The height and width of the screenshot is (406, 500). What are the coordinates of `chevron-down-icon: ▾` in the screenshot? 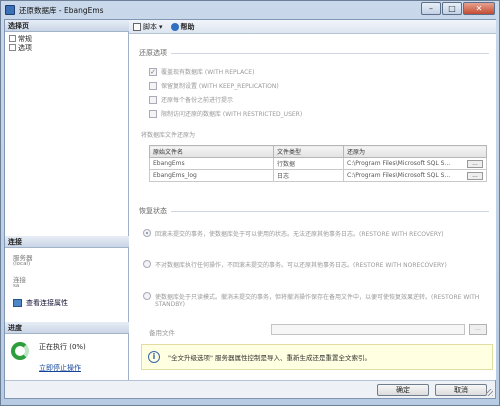 It's located at (161, 27).